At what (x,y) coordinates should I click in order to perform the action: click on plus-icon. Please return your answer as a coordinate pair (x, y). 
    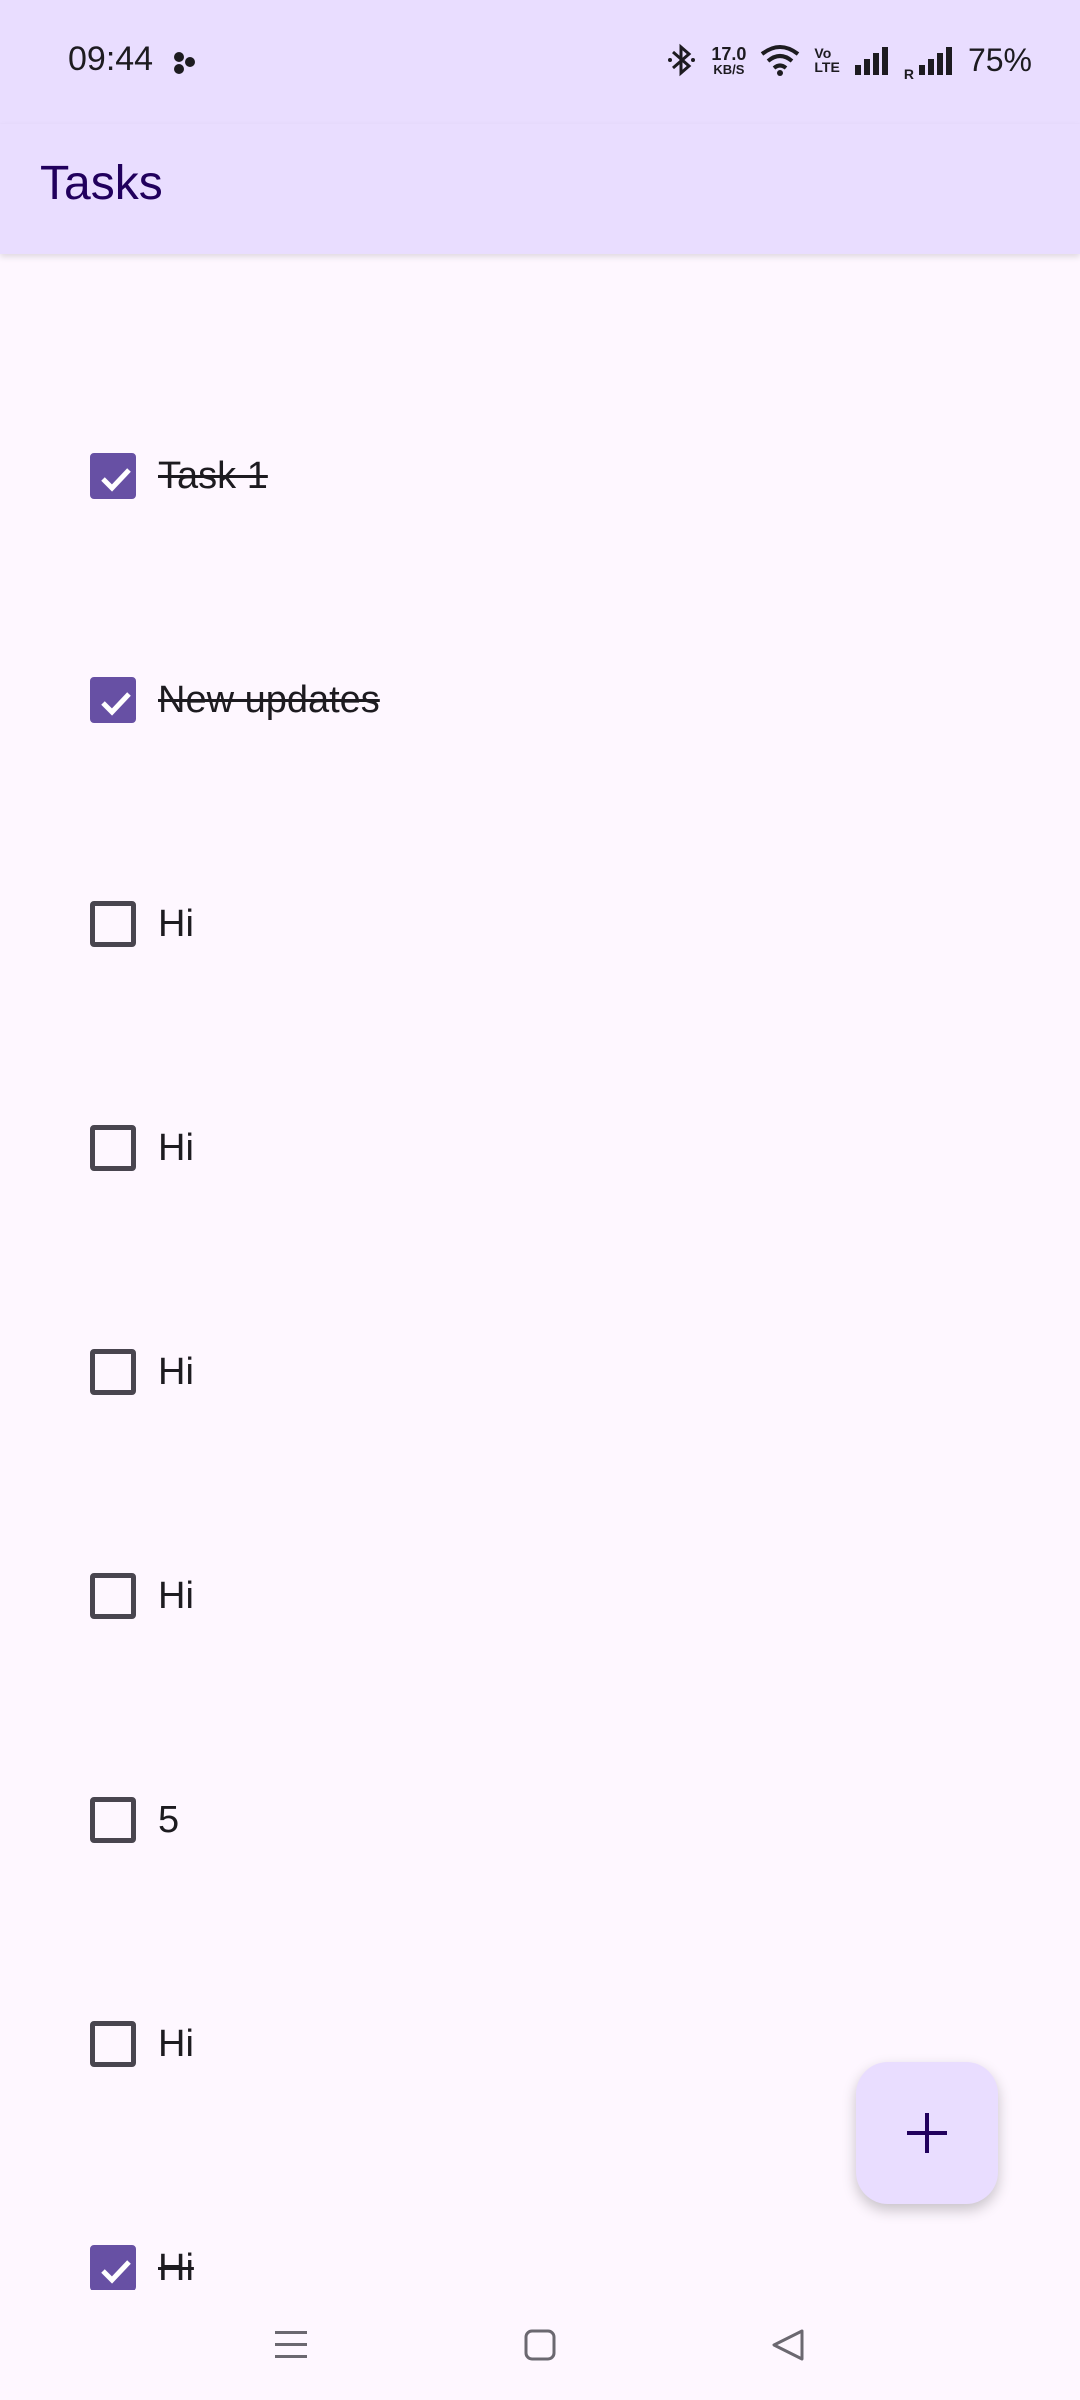
    Looking at the image, I should click on (927, 2133).